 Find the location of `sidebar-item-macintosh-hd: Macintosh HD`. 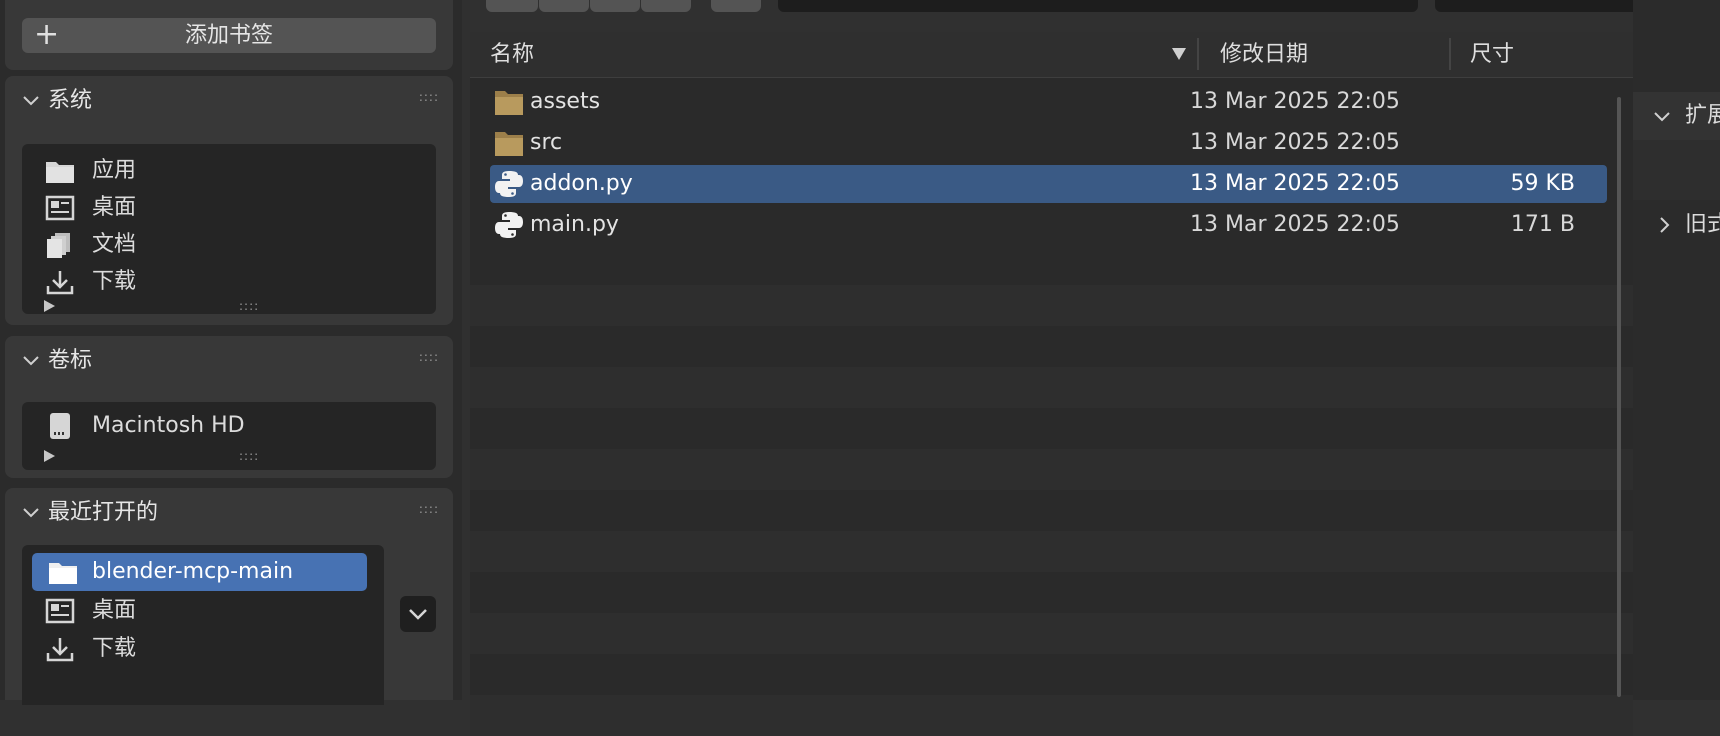

sidebar-item-macintosh-hd: Macintosh HD is located at coordinates (229, 426).